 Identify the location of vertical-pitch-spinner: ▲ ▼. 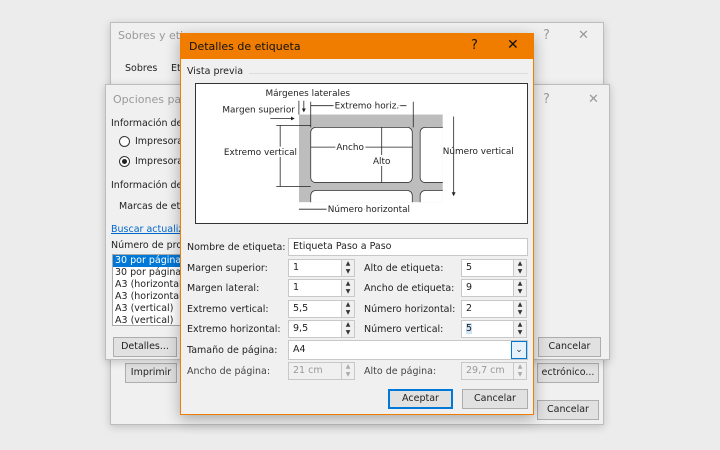
(348, 309).